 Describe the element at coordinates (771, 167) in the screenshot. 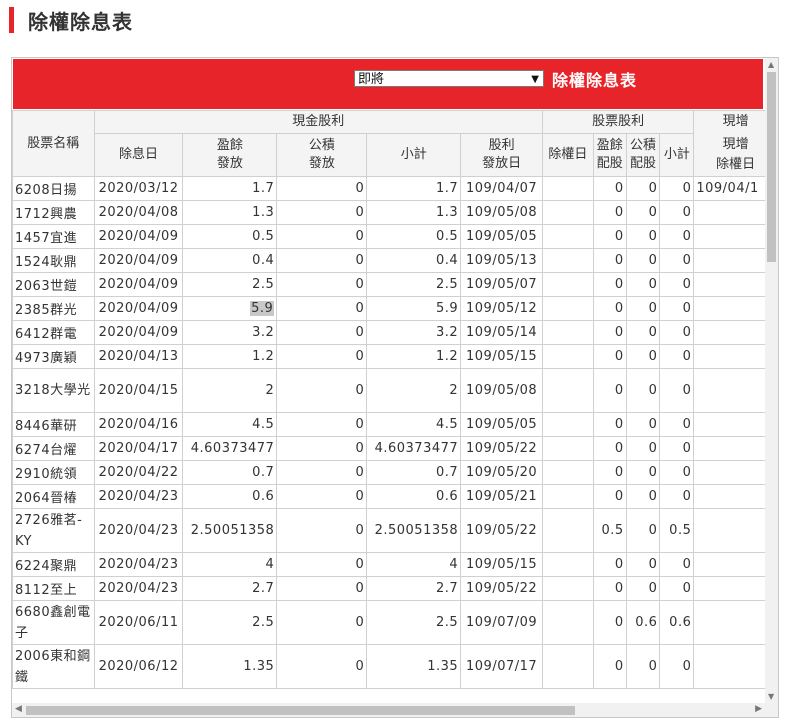

I see `vertical-scroll-thumb` at that location.